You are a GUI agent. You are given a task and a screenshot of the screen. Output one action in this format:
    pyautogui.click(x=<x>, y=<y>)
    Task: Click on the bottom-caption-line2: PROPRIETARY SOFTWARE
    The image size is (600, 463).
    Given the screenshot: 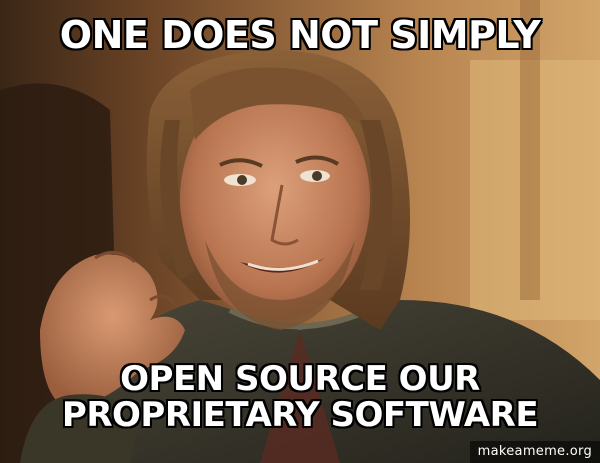 What is the action you would take?
    pyautogui.click(x=300, y=414)
    